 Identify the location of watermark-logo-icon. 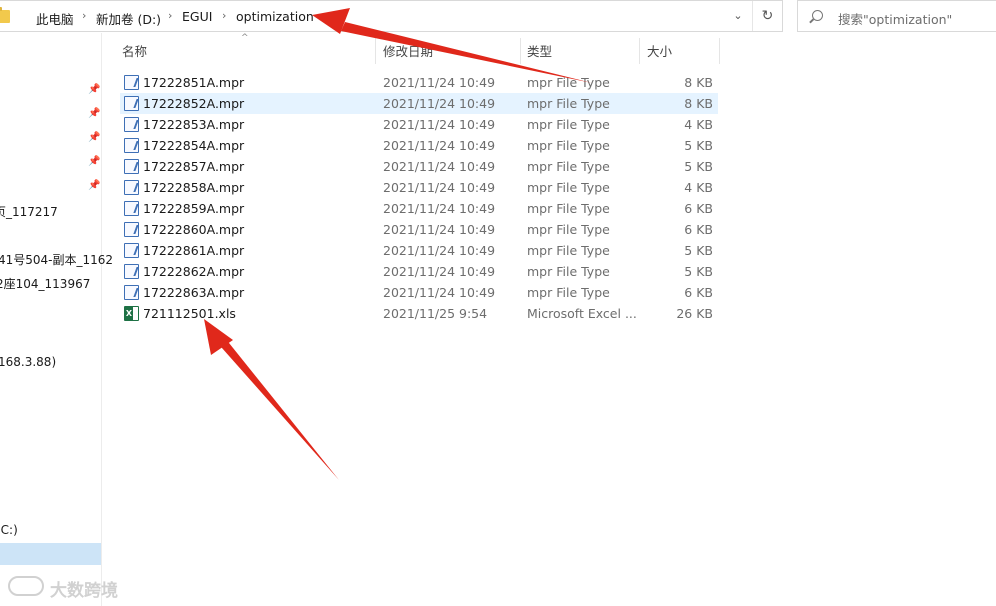
(26, 586).